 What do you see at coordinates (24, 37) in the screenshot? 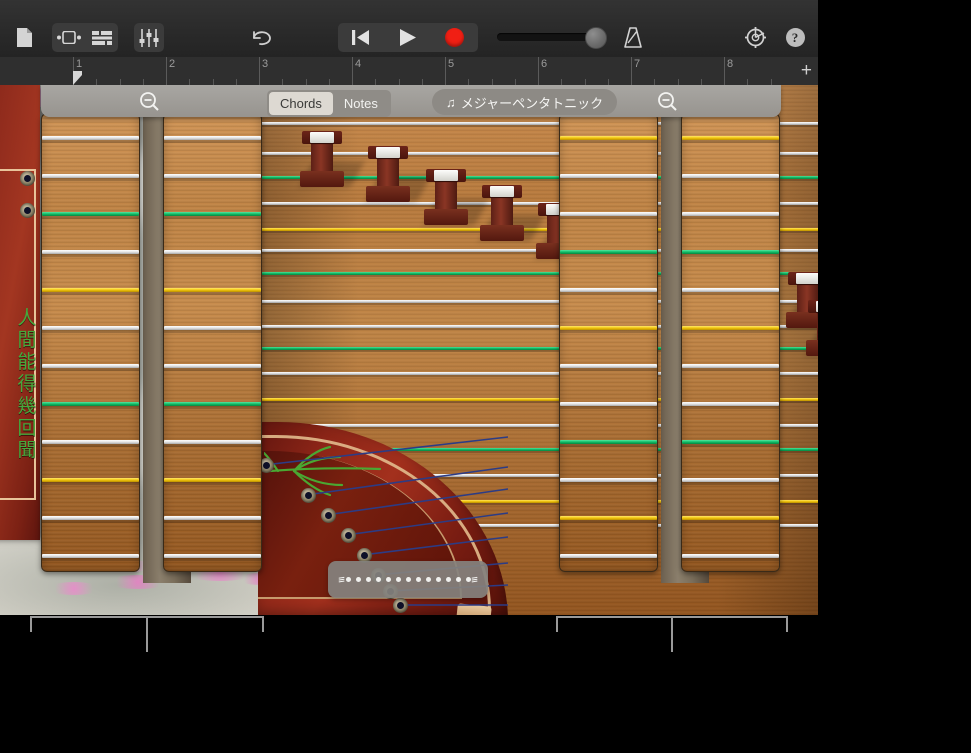
I see `my-songs-button` at bounding box center [24, 37].